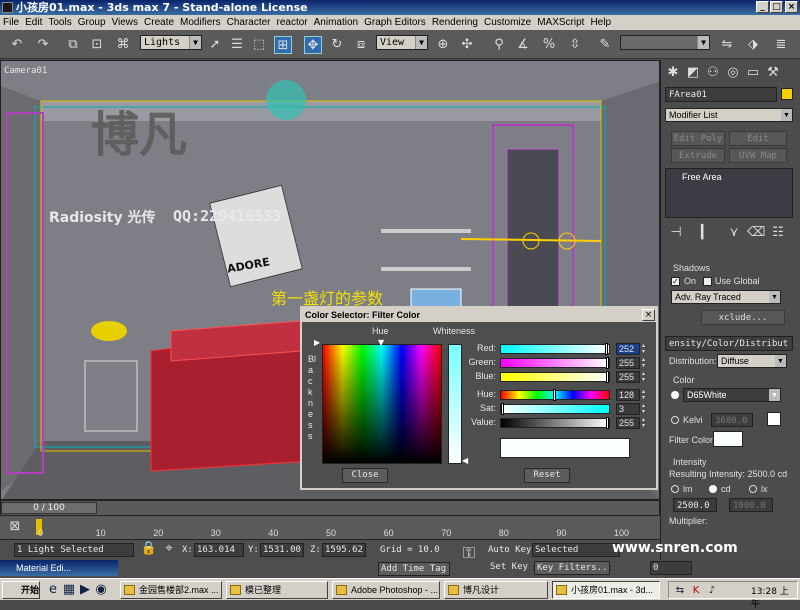 Image resolution: width=800 pixels, height=610 pixels. Describe the element at coordinates (734, 233) in the screenshot. I see `make-unique-icon: ⋎` at that location.